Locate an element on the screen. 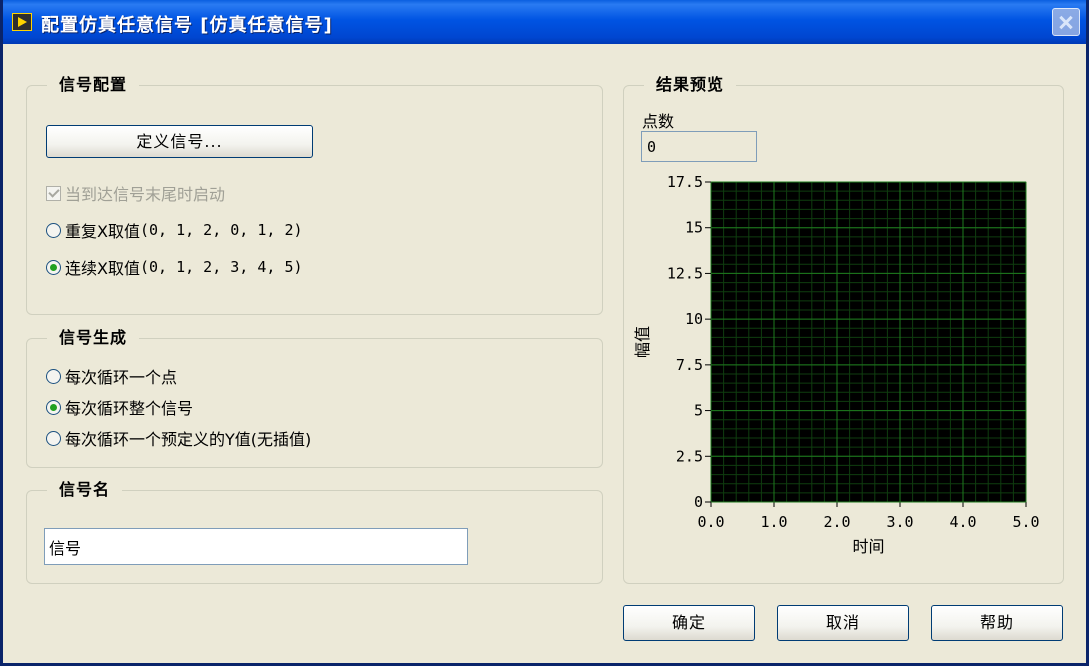 This screenshot has width=1089, height=666. whole-signal-radio is located at coordinates (53, 407).